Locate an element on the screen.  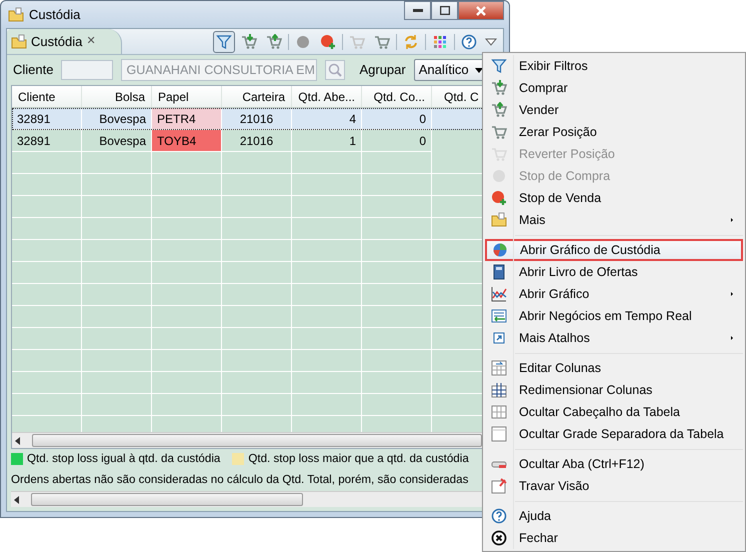
column-header: Bolsa is located at coordinates (117, 96).